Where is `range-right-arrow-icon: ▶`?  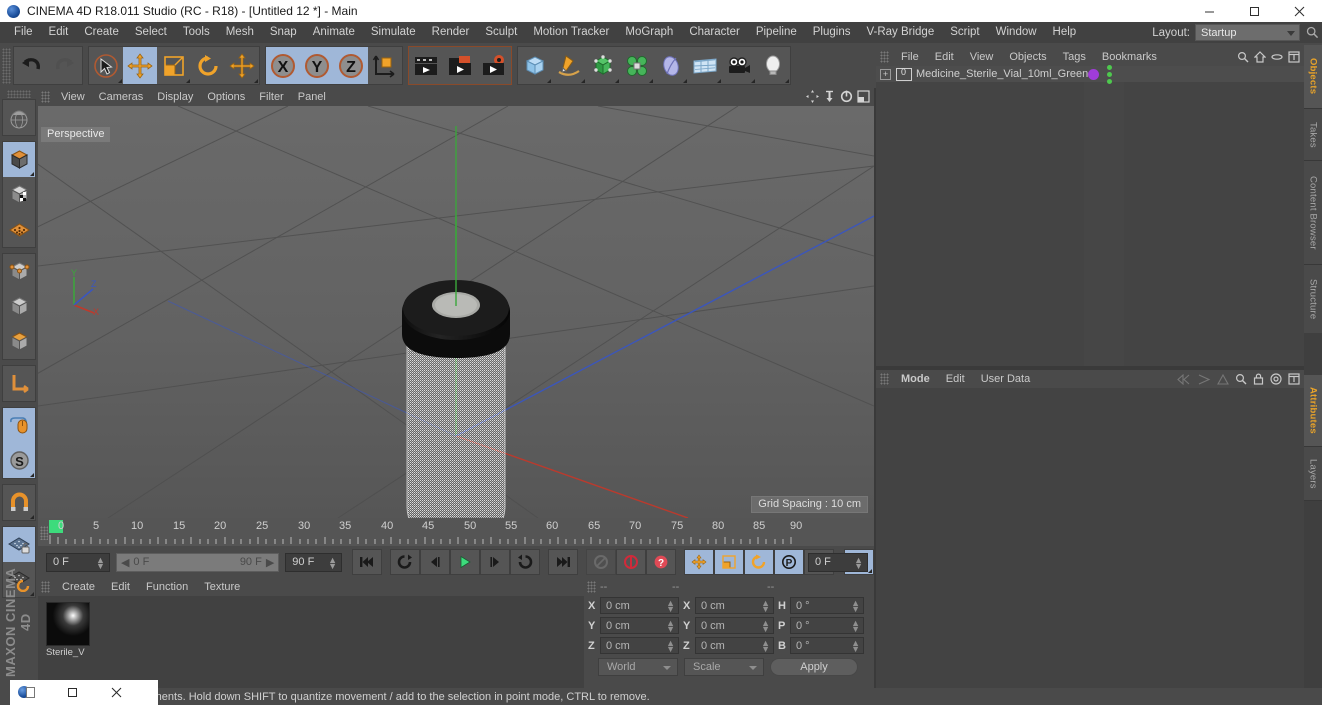
range-right-arrow-icon: ▶ is located at coordinates (270, 562).